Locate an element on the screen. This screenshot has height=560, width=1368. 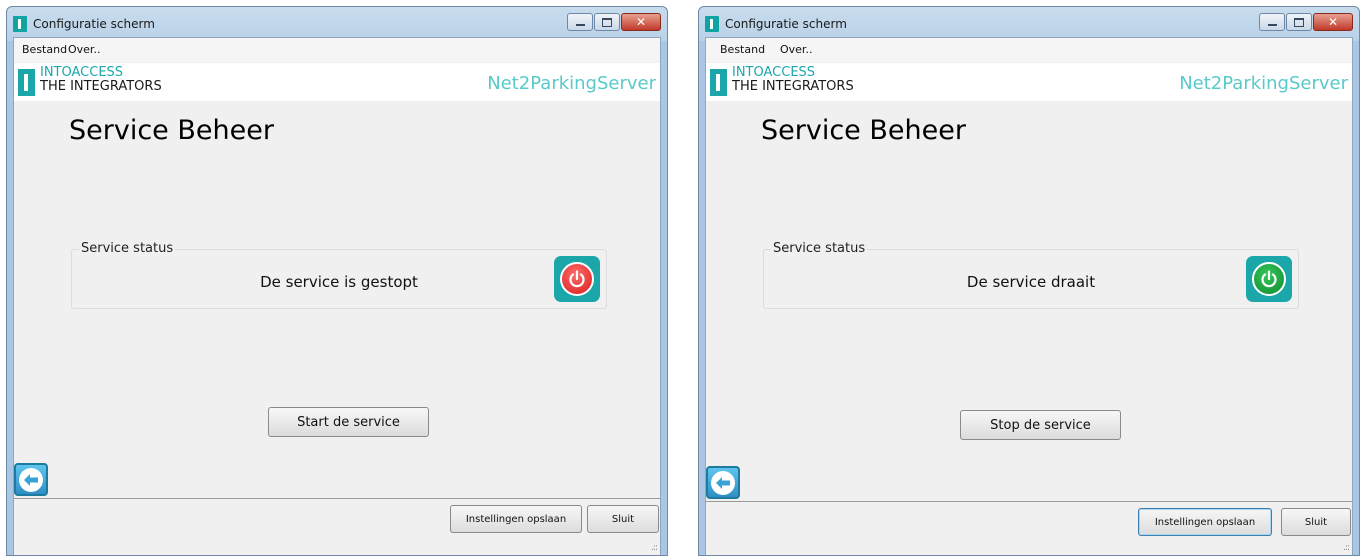
service-status-group: Service status De service is gestopt is located at coordinates (339, 275).